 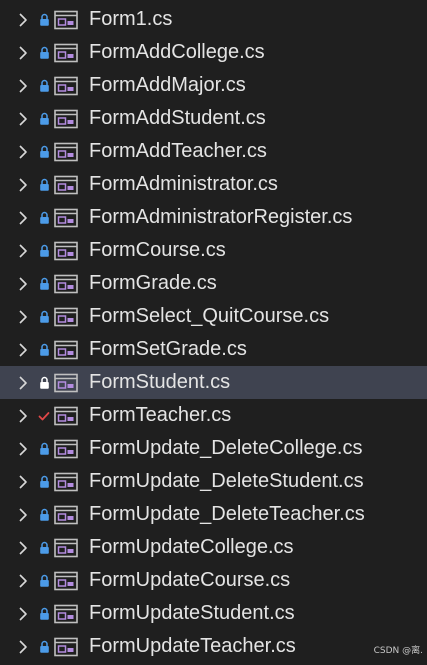 I want to click on tree-item: Form1.cs, so click(x=213, y=19).